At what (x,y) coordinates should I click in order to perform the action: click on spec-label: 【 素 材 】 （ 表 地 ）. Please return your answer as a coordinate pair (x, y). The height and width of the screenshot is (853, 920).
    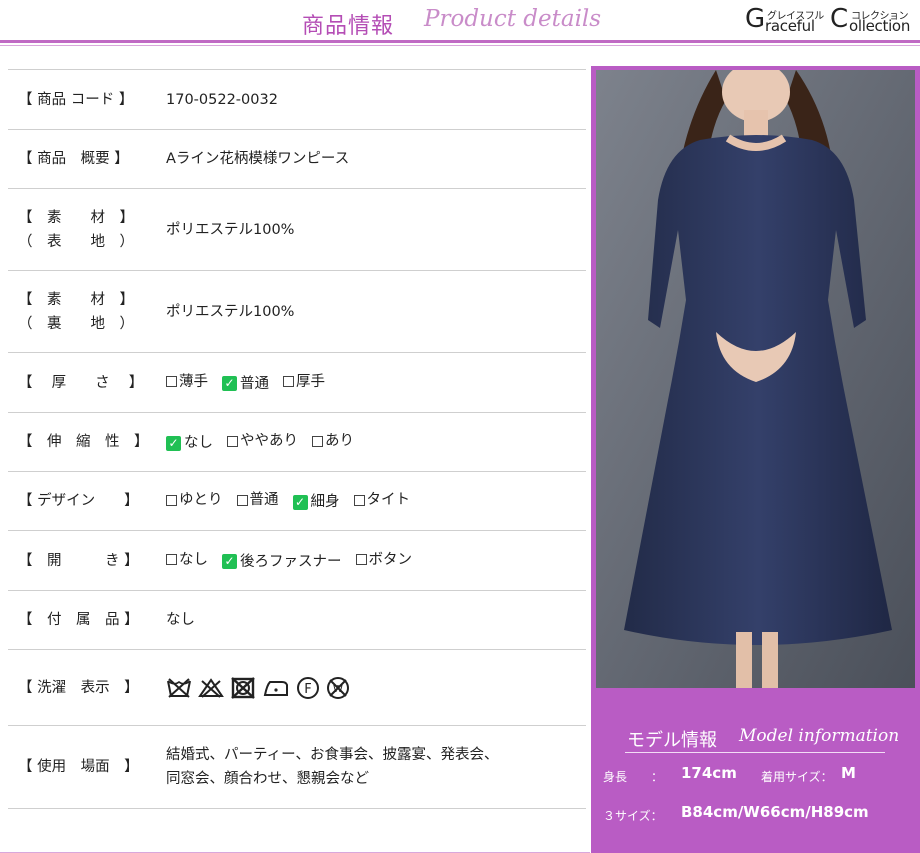
    Looking at the image, I should click on (76, 229).